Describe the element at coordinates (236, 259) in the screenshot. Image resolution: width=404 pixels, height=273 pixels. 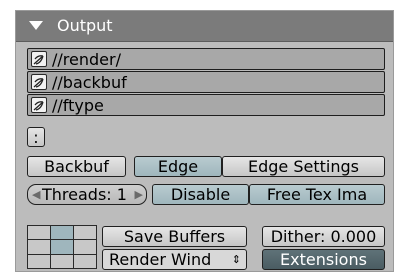
I see `dropdown-updown-icon: ⇕` at that location.